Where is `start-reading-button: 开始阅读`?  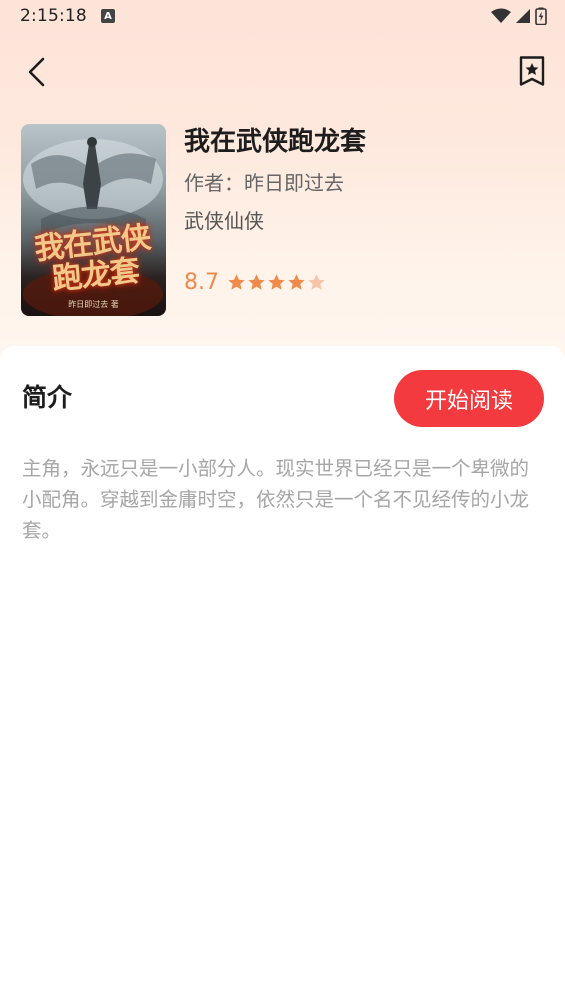 start-reading-button: 开始阅读 is located at coordinates (469, 398).